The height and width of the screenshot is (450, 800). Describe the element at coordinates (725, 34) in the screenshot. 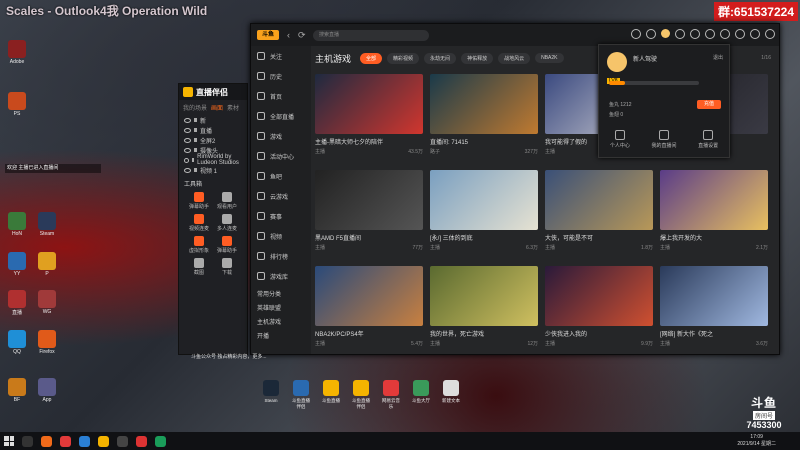

I see `menu-icon` at that location.